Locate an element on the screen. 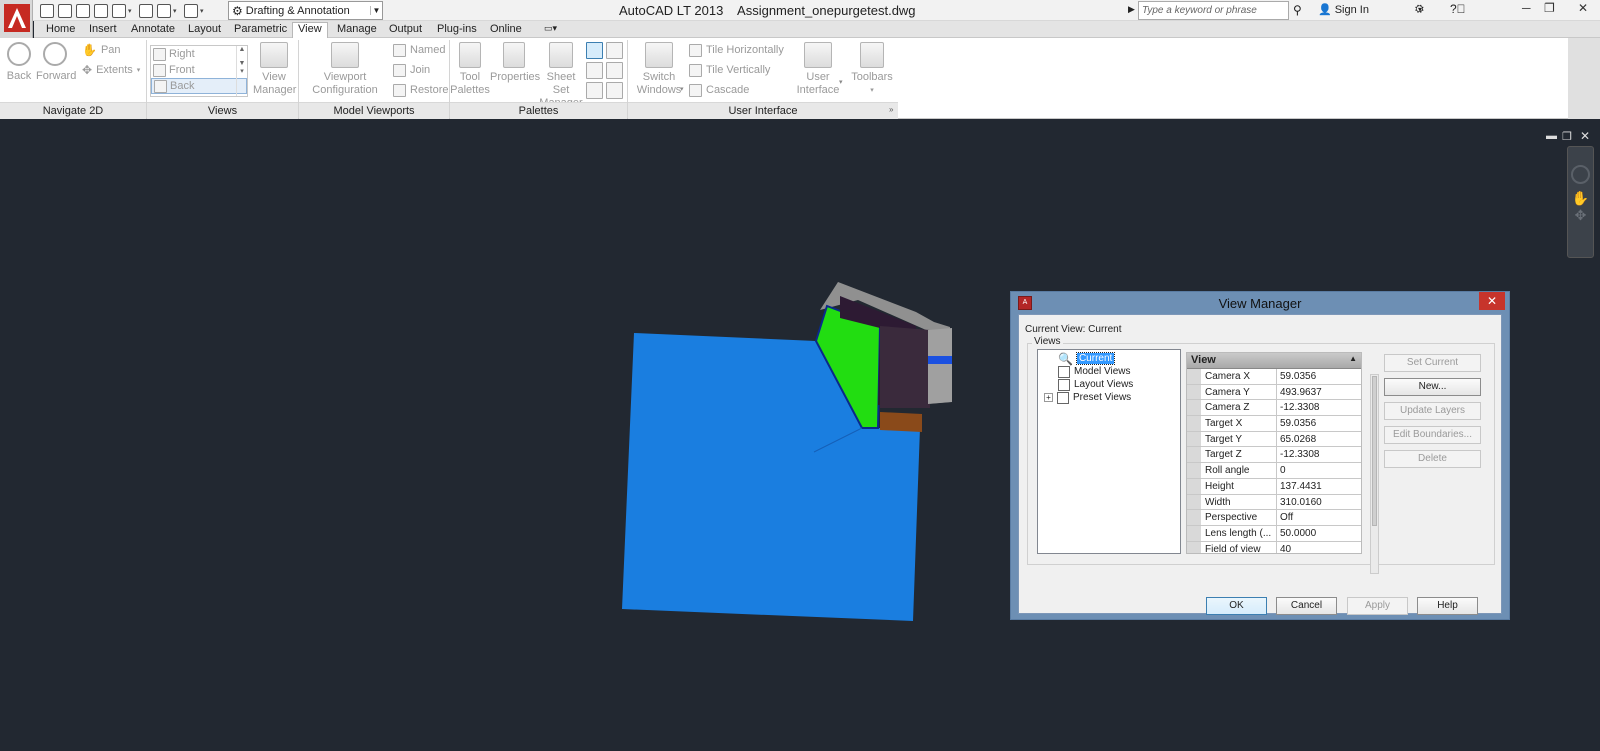 Image resolution: width=1600 pixels, height=751 pixels. tile-vertically-button: Tile Vertically is located at coordinates (729, 70).